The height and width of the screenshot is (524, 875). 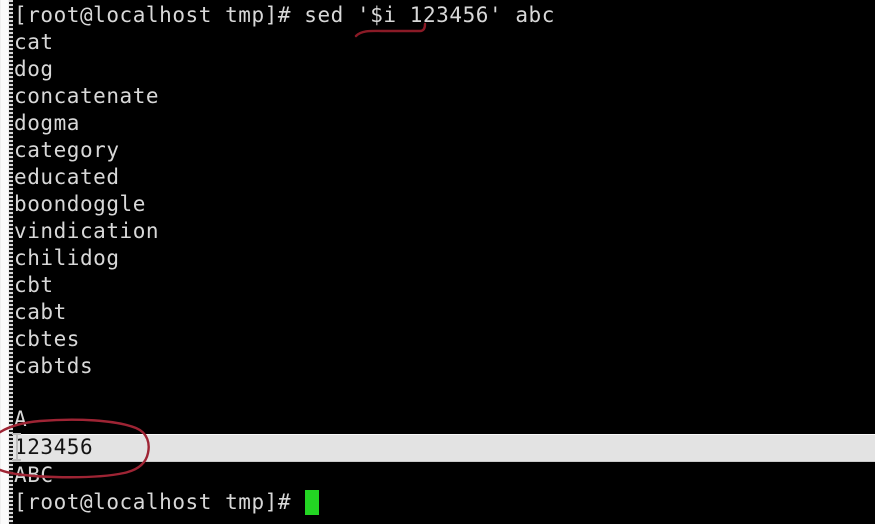 What do you see at coordinates (34, 475) in the screenshot?
I see `terminal-line-output: ABC` at bounding box center [34, 475].